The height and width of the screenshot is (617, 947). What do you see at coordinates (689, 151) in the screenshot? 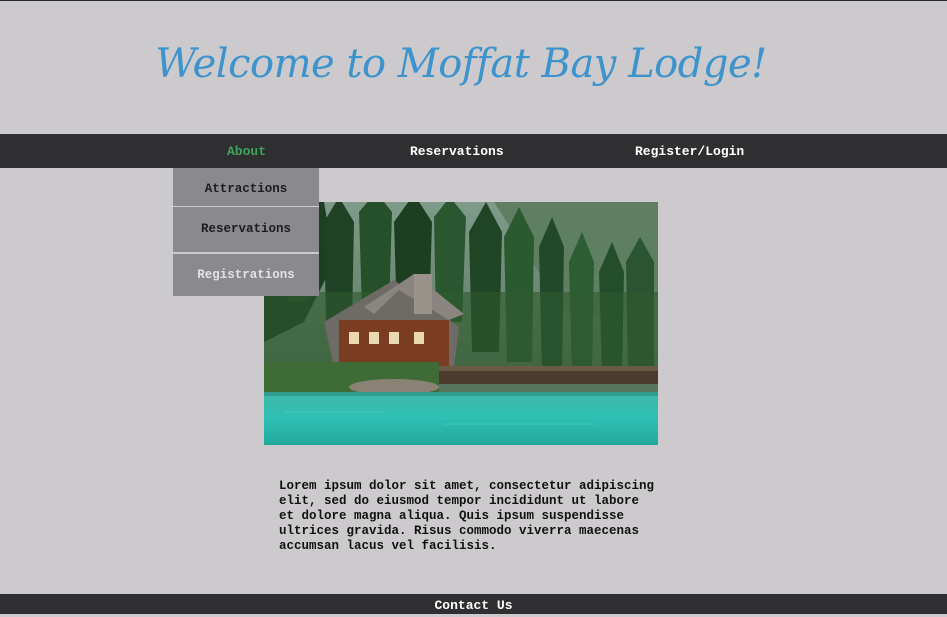
I see `nav-link-register-login: Register/Login` at bounding box center [689, 151].